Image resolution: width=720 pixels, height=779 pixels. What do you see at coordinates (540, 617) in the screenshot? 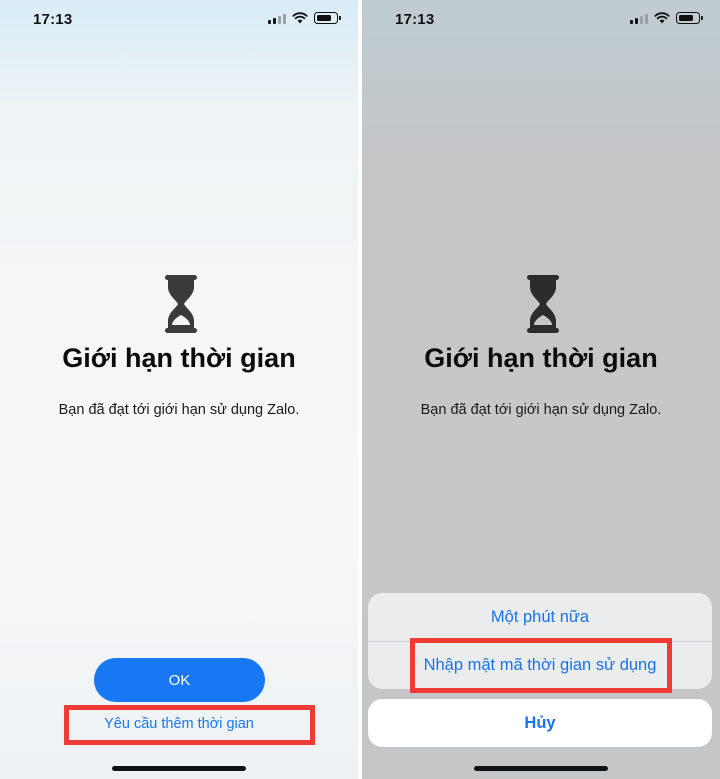
I see `one-more-minute-option: Một phút nữa` at bounding box center [540, 617].